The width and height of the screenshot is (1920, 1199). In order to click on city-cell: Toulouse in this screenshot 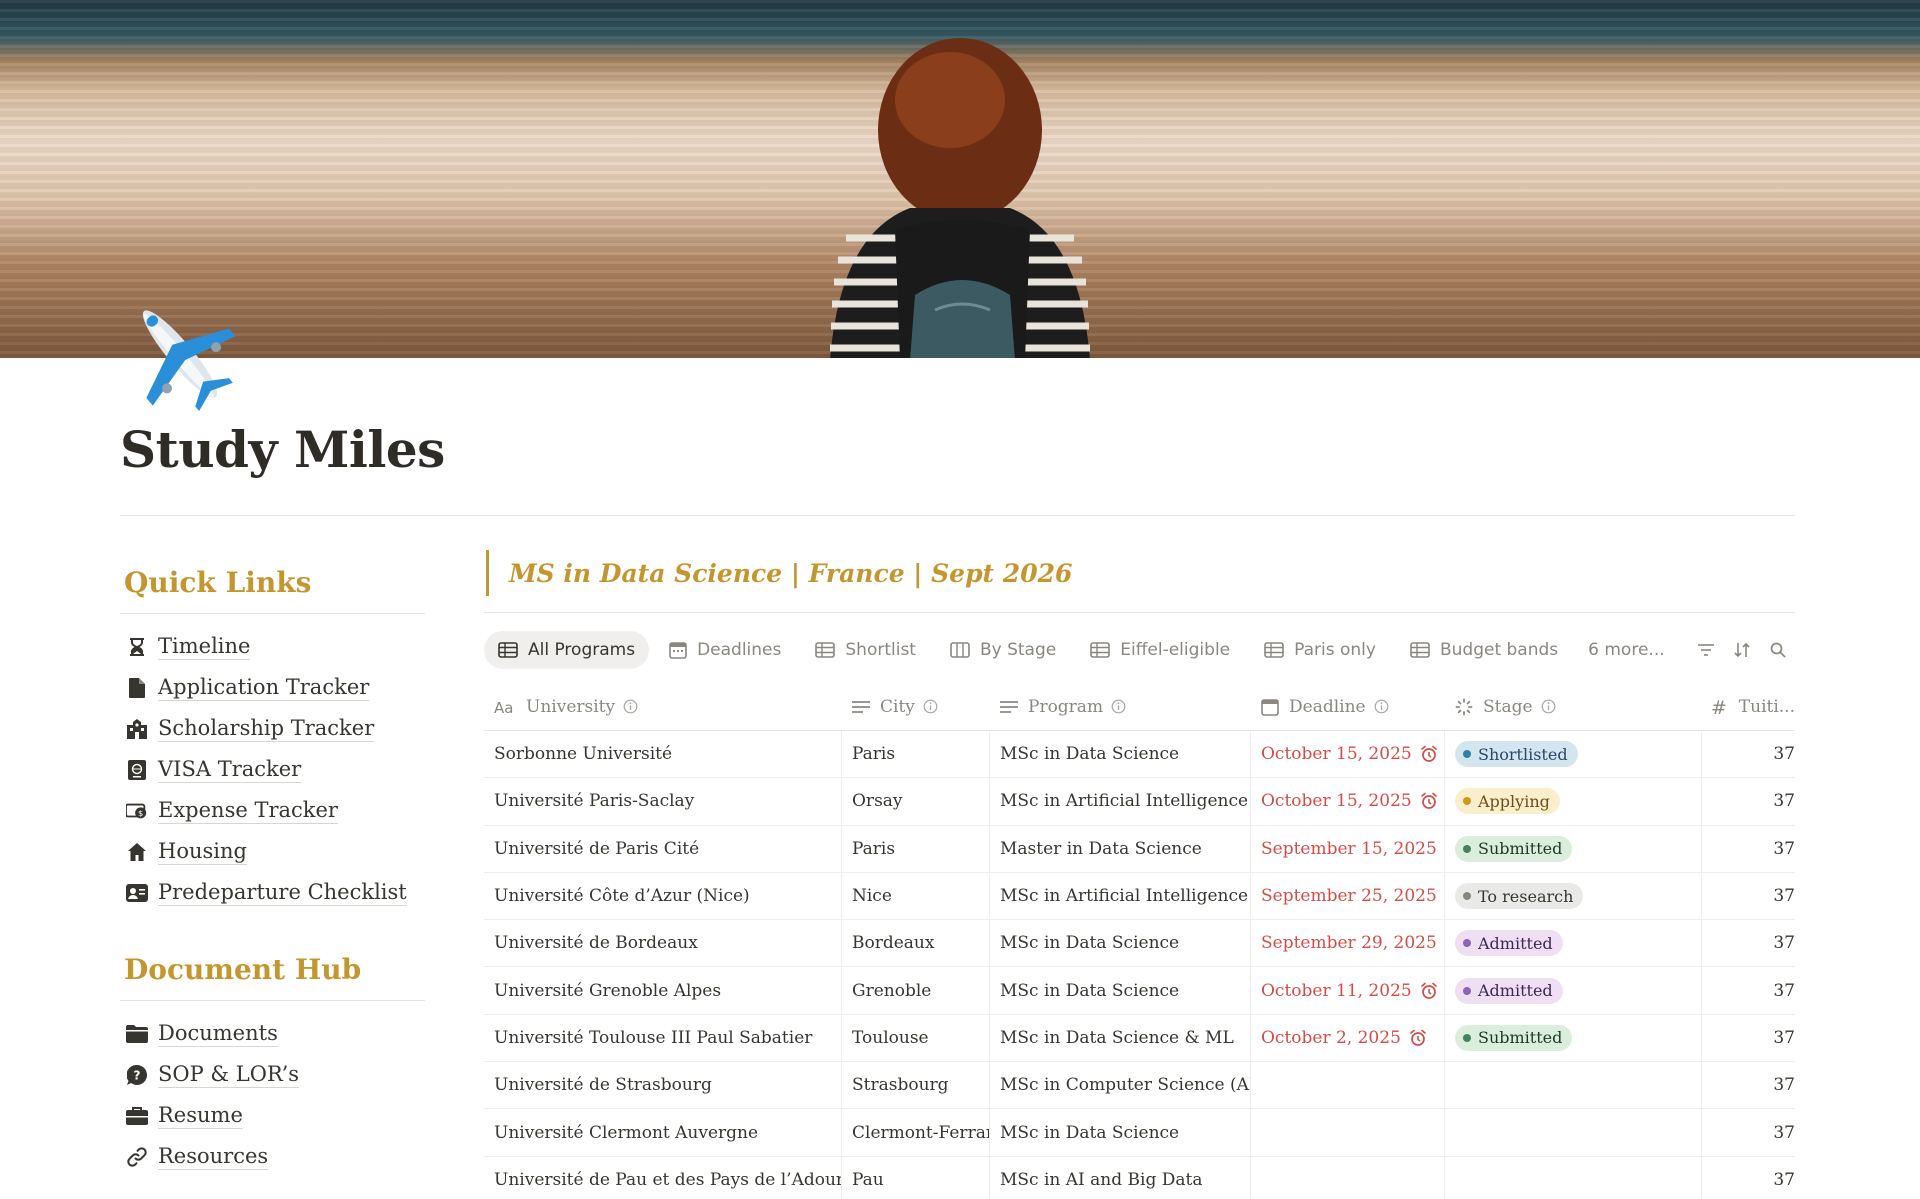, I will do `click(916, 1038)`.